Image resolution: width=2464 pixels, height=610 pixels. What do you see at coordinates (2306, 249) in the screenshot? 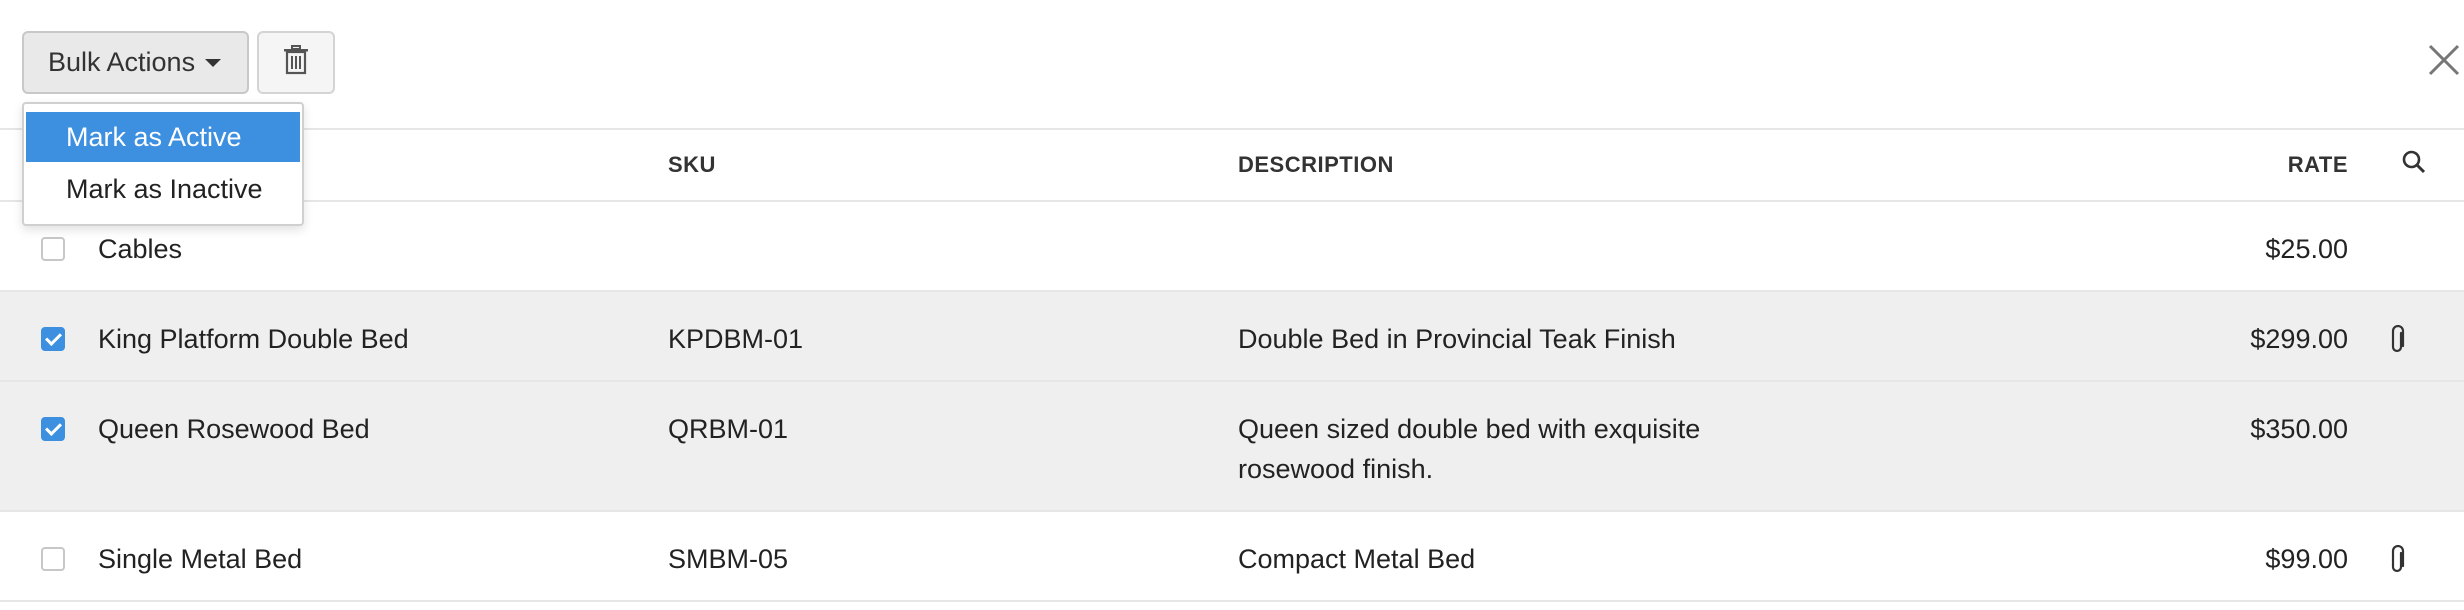
I see `item-rate: $25.00` at bounding box center [2306, 249].